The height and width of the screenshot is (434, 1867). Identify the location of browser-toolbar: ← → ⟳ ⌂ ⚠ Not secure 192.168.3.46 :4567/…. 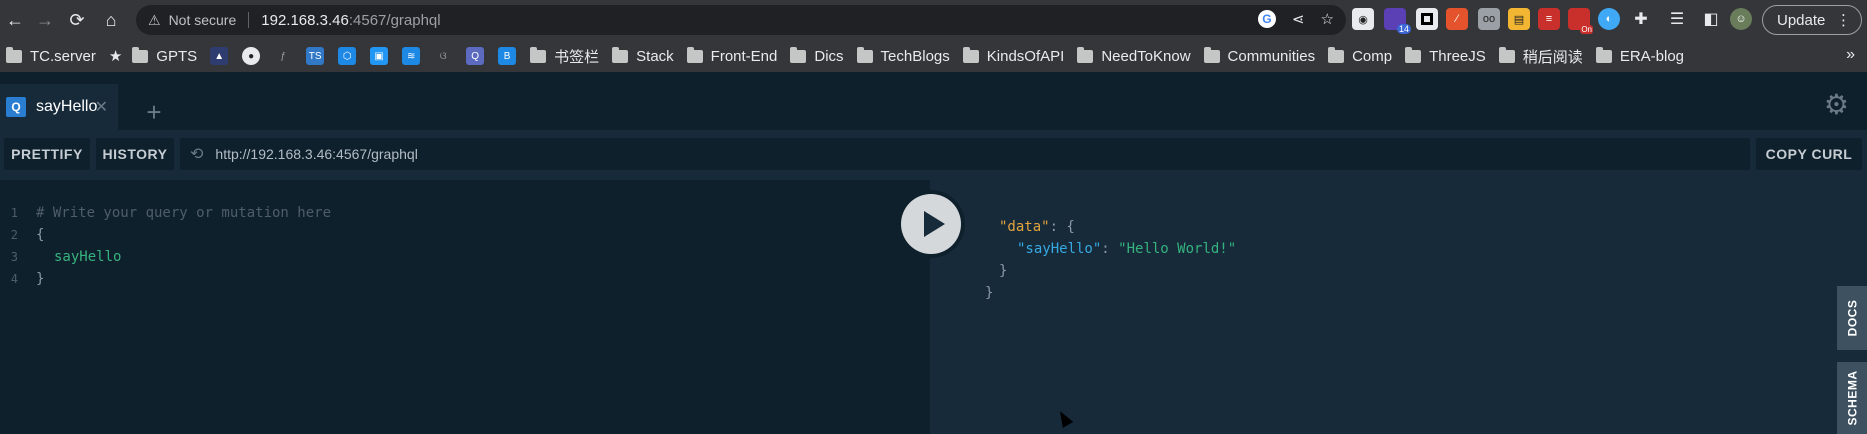
(933, 20).